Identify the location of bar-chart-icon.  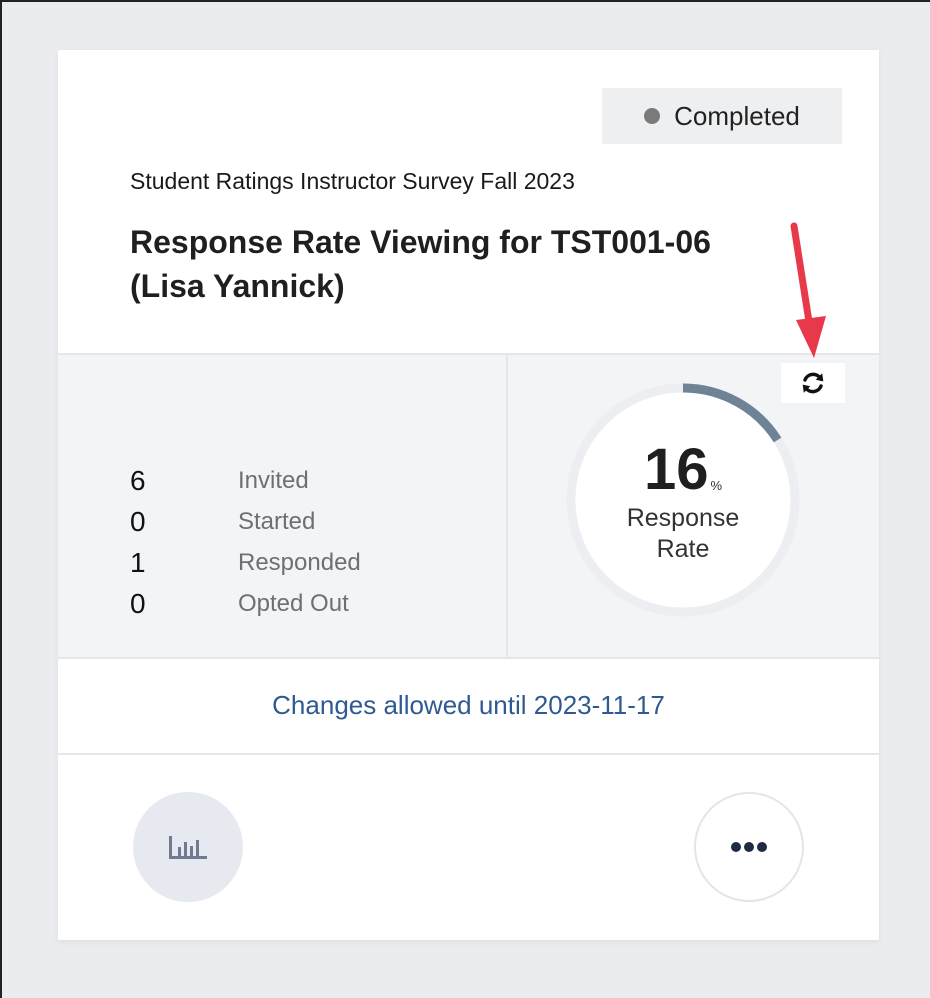
(188, 847).